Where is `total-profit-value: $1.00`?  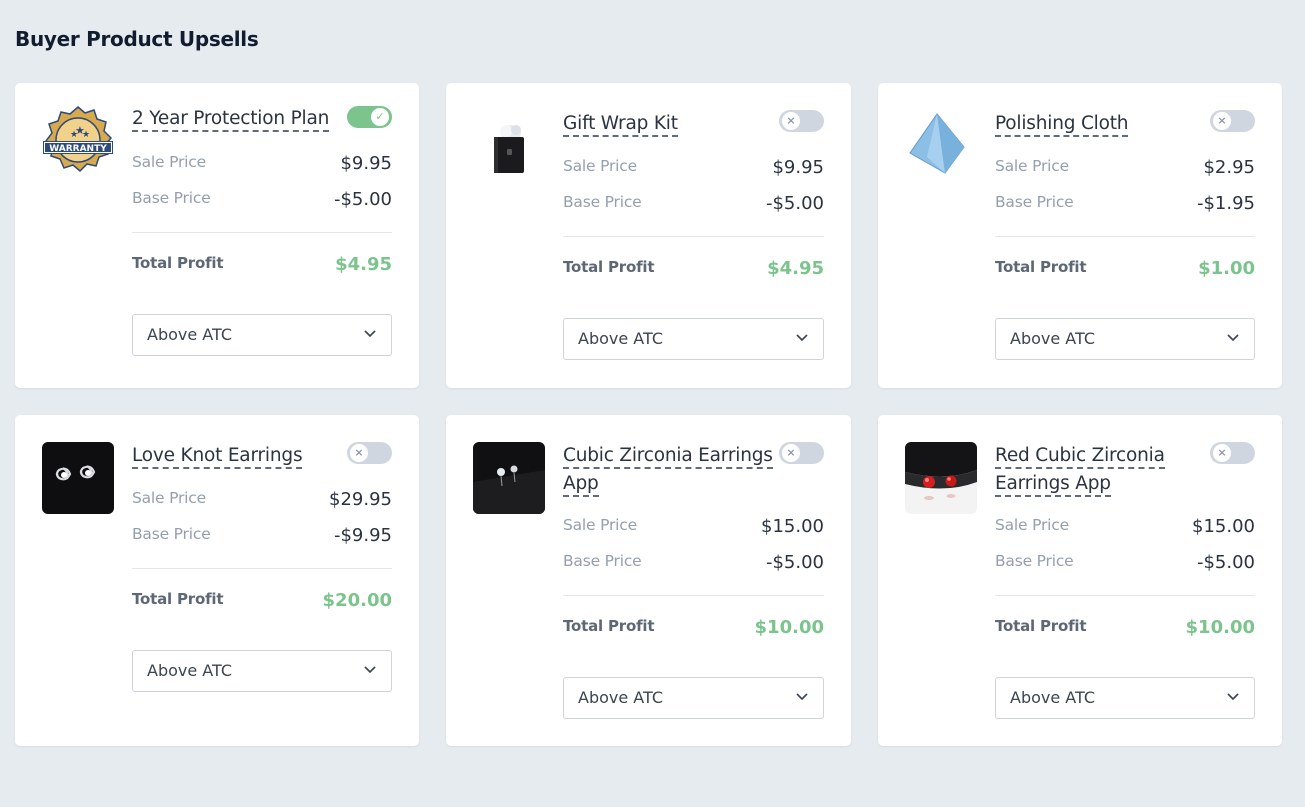 total-profit-value: $1.00 is located at coordinates (1226, 268).